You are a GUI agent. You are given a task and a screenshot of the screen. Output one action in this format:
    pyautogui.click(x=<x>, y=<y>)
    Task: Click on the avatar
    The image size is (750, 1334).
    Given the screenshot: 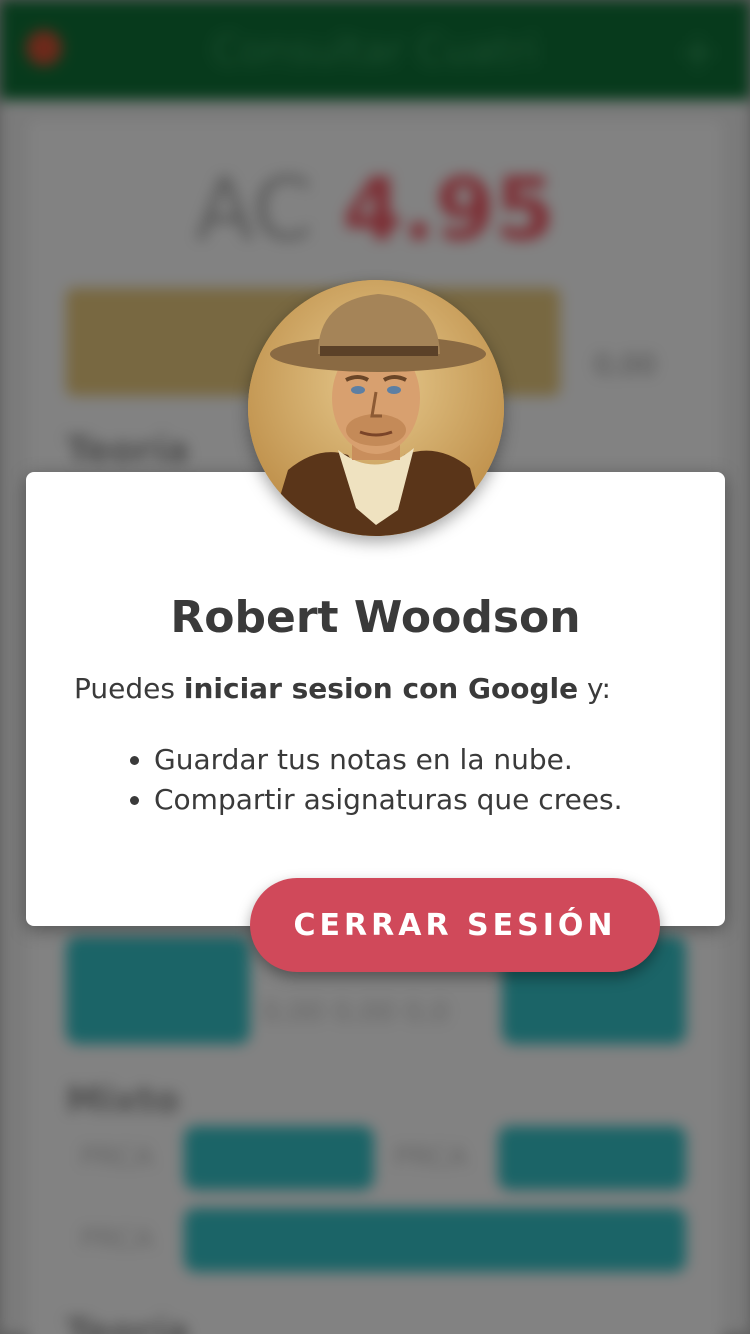 What is the action you would take?
    pyautogui.click(x=376, y=408)
    